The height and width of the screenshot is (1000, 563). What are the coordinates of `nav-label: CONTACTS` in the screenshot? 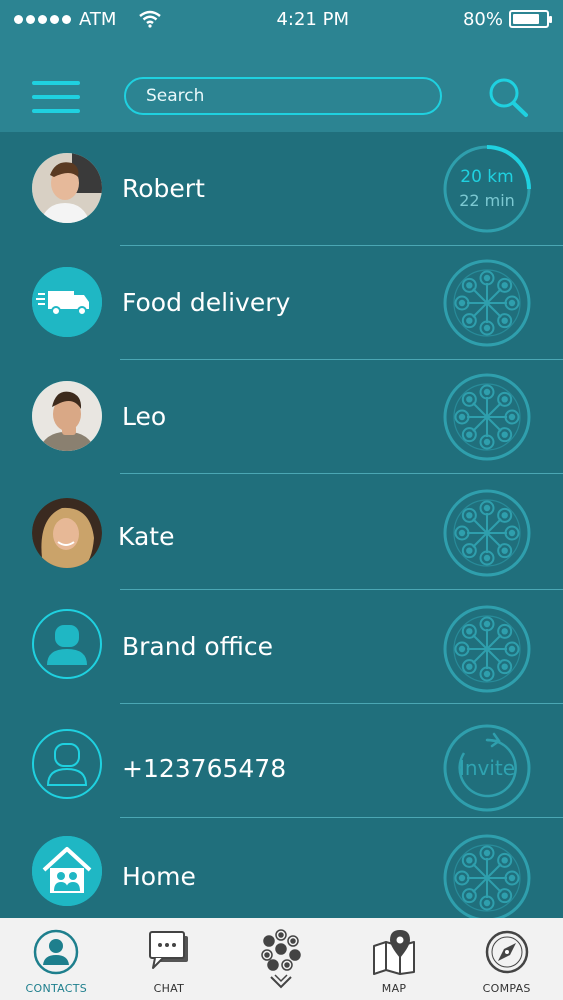 It's located at (56, 988).